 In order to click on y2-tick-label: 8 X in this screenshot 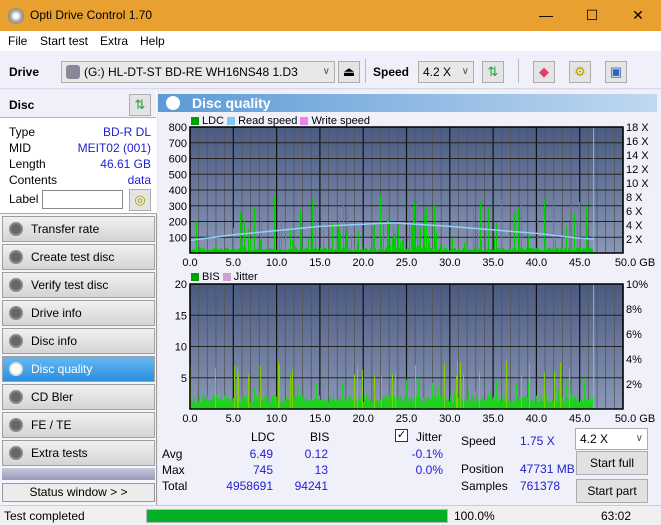, I will do `click(634, 198)`.